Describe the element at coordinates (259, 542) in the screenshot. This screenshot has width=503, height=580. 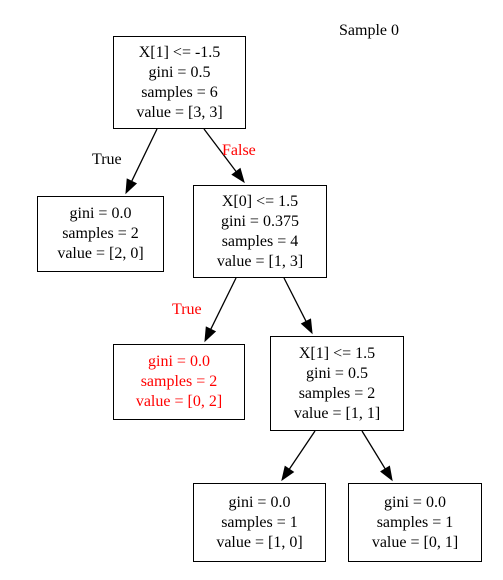
I see `node-line: value = [1, 0]` at that location.